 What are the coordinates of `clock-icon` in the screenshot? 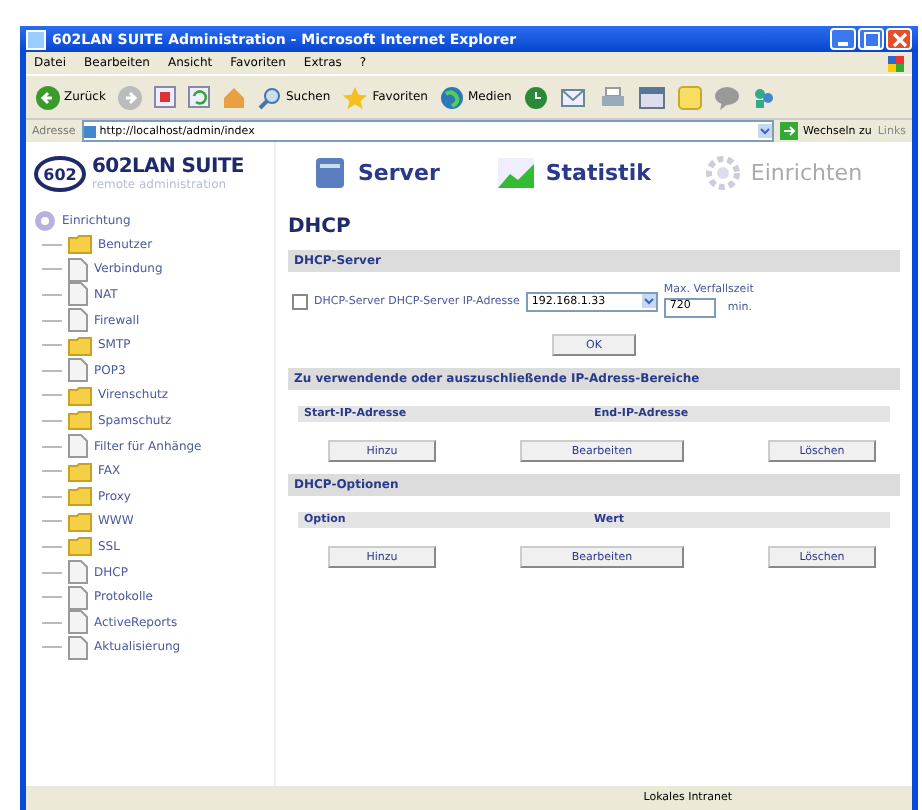 It's located at (535, 97).